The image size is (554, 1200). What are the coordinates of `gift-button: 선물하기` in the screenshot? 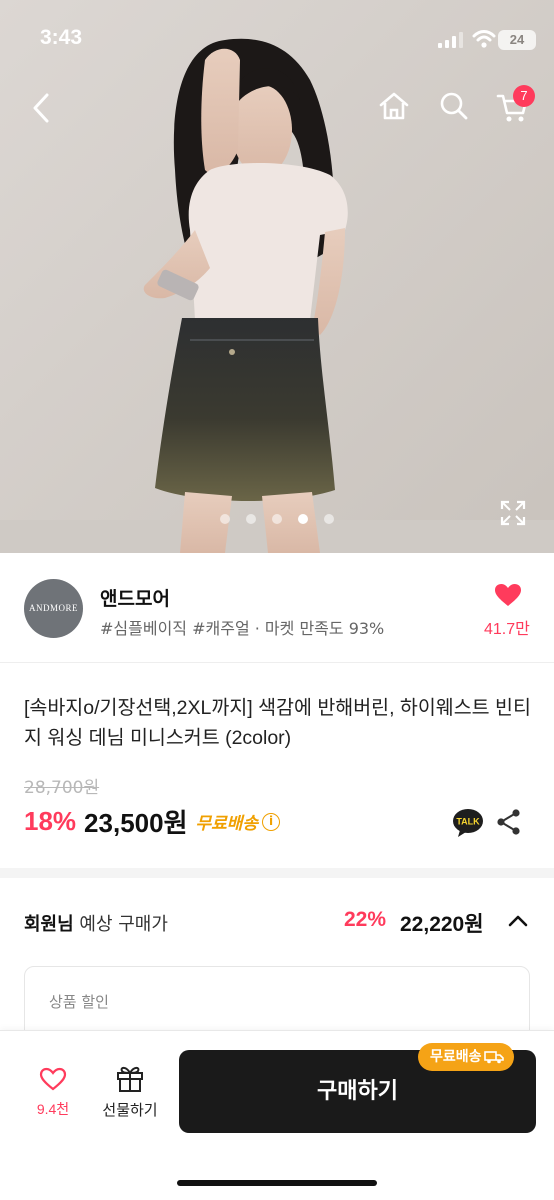 It's located at (130, 1091).